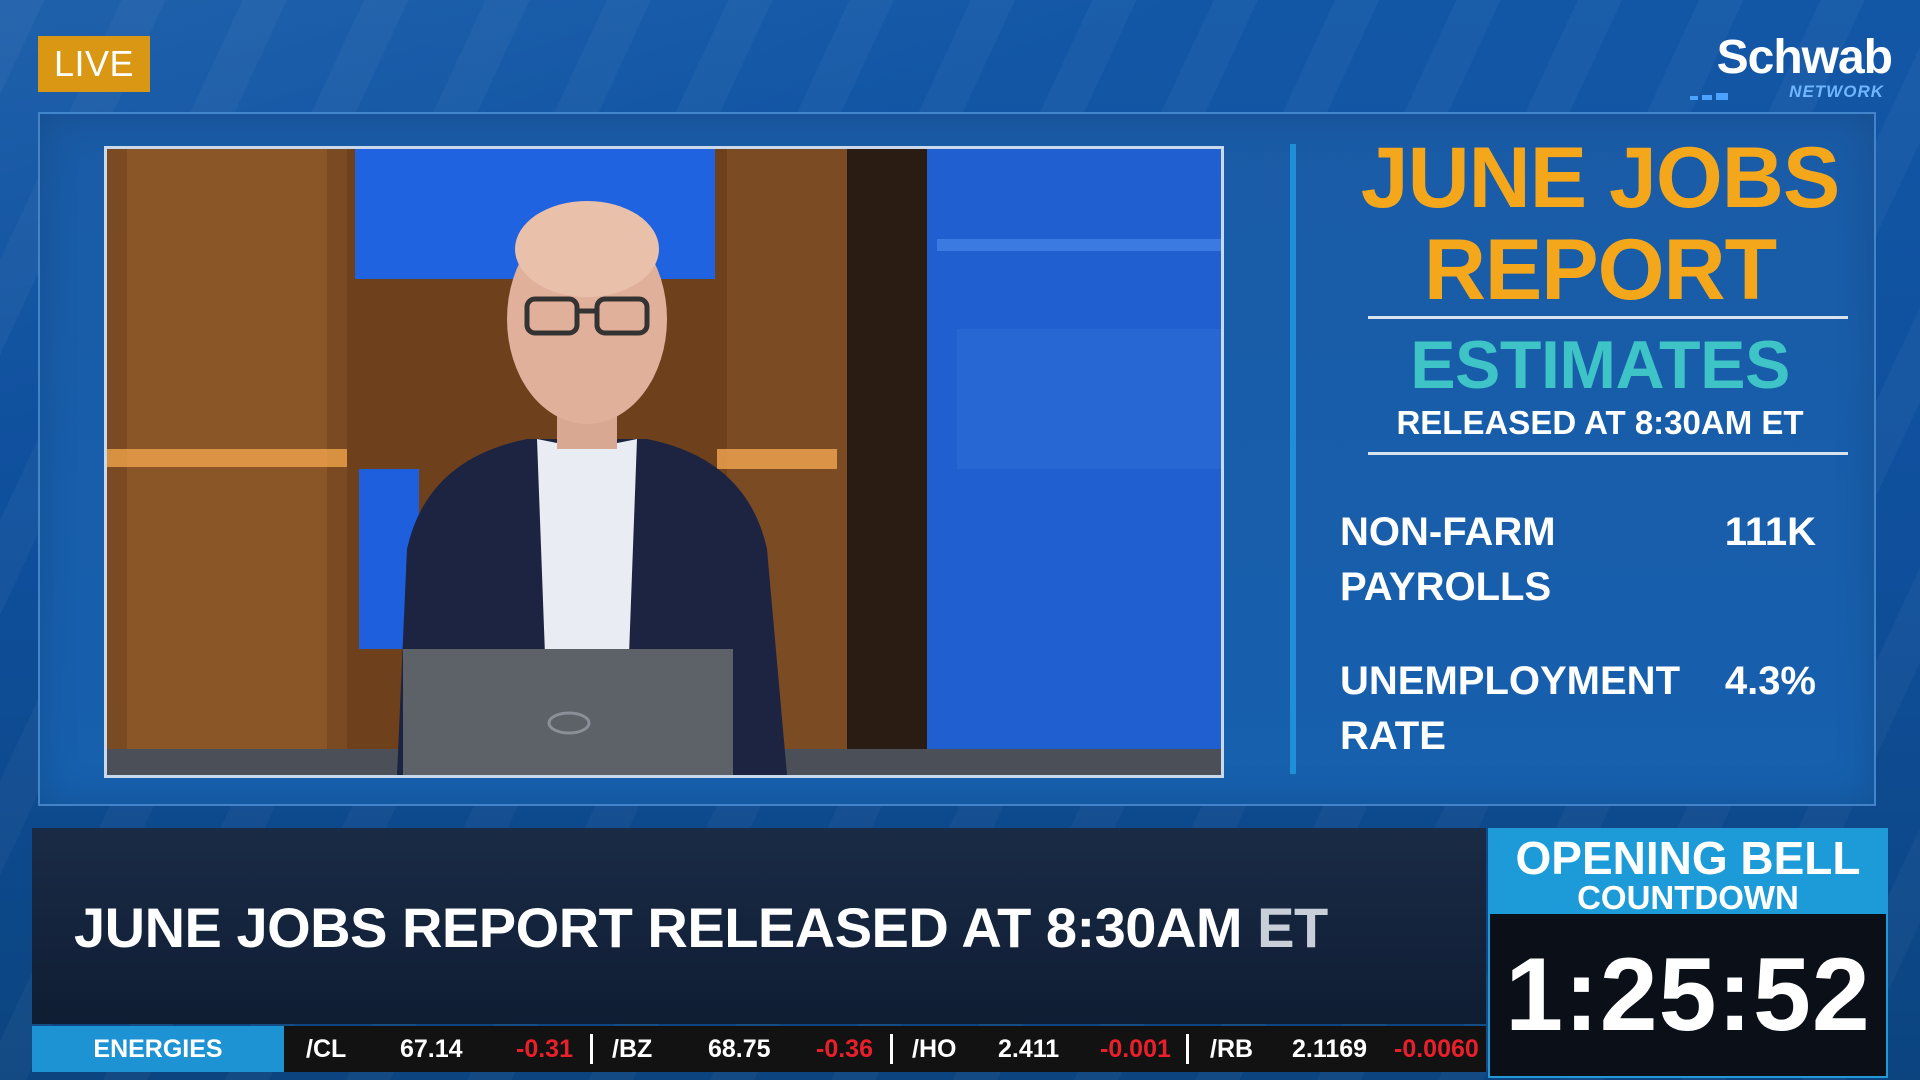 This screenshot has width=1920, height=1080. What do you see at coordinates (658, 927) in the screenshot?
I see `headline-main: JUNE JOBS REPORT RELEASED AT 8:30AM` at bounding box center [658, 927].